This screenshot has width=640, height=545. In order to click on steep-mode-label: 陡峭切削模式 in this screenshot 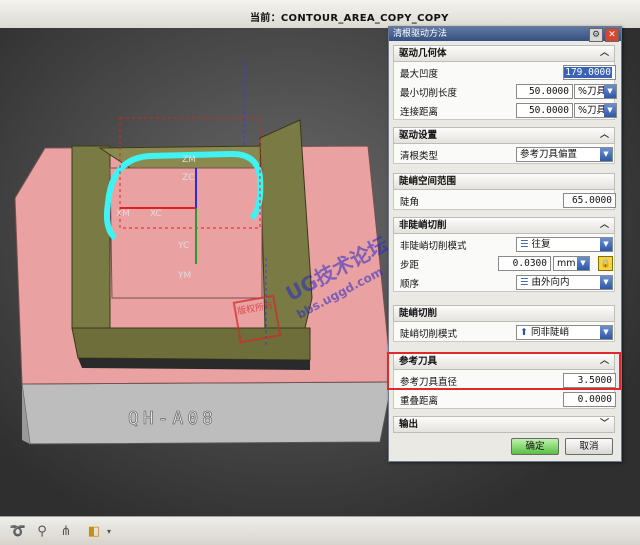, I will do `click(429, 334)`.